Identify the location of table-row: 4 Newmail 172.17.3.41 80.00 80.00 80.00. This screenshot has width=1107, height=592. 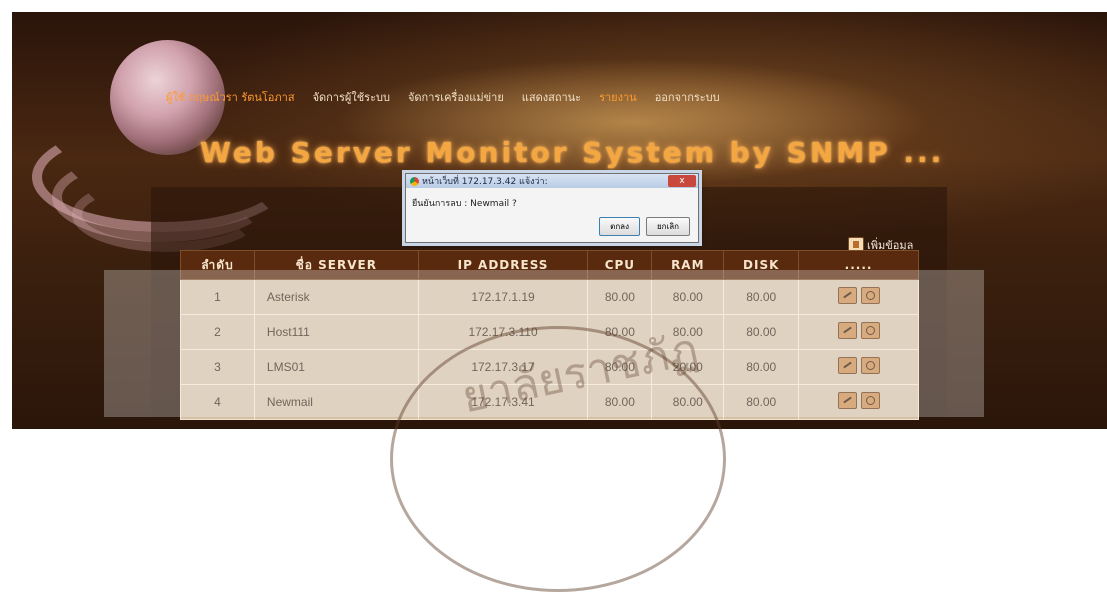
(549, 402).